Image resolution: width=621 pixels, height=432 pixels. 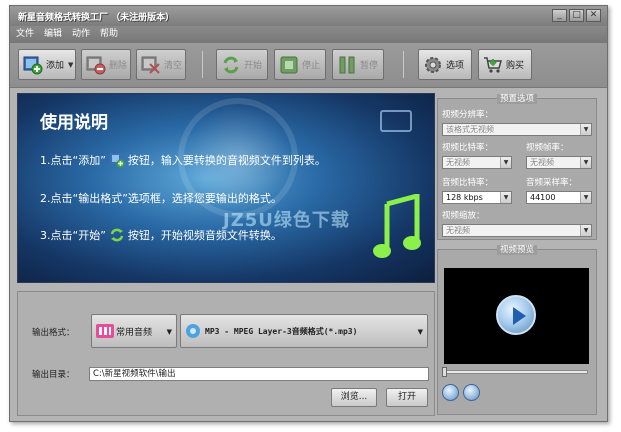 What do you see at coordinates (53, 333) in the screenshot?
I see `output-format-label: 输出格式：` at bounding box center [53, 333].